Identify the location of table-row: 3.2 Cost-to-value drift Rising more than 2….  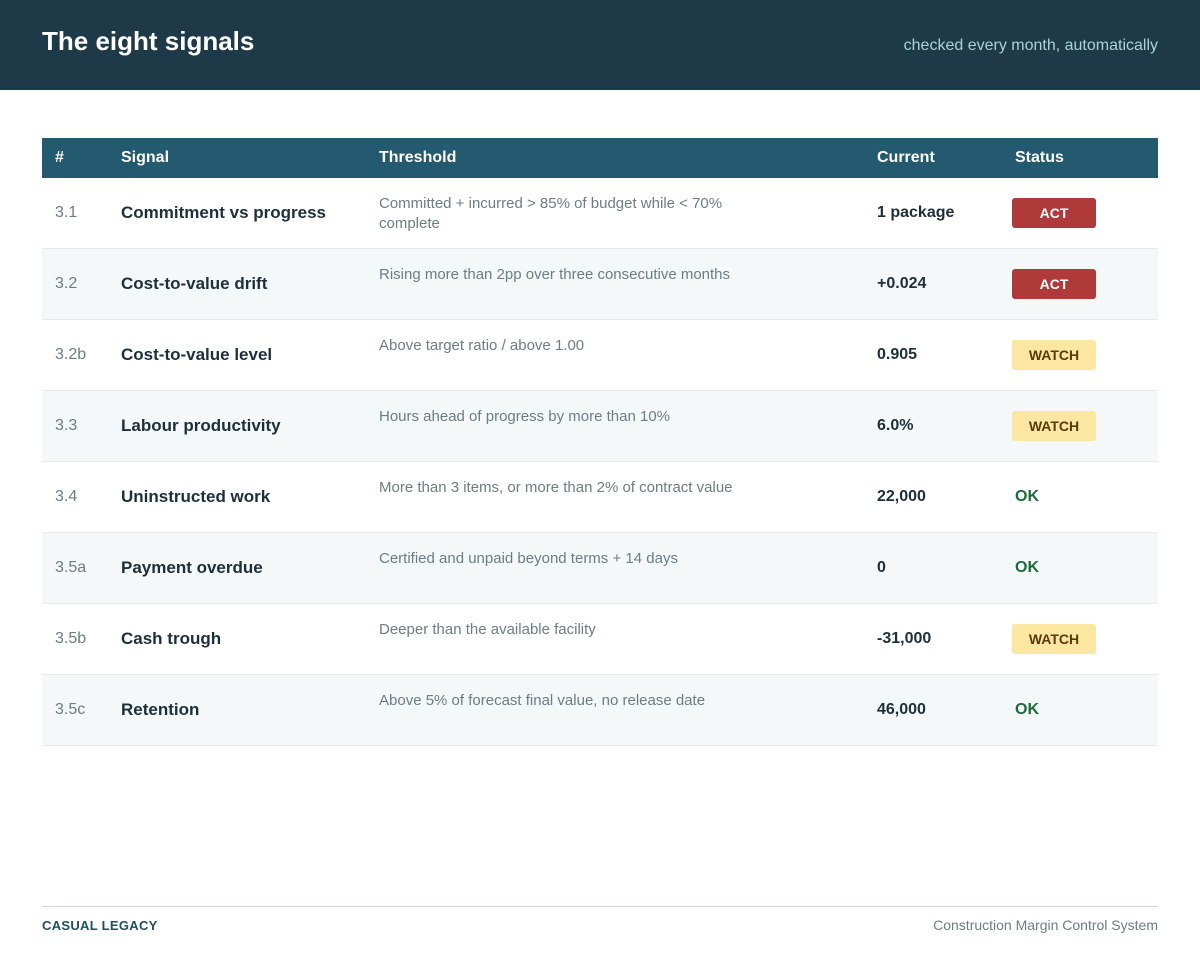
(600, 284).